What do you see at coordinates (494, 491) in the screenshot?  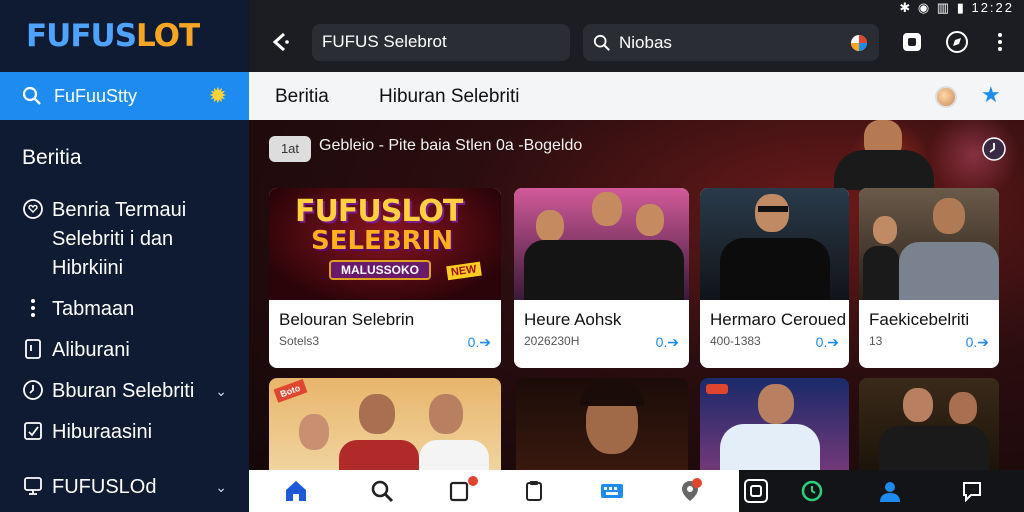 I see `bottom-nav` at bounding box center [494, 491].